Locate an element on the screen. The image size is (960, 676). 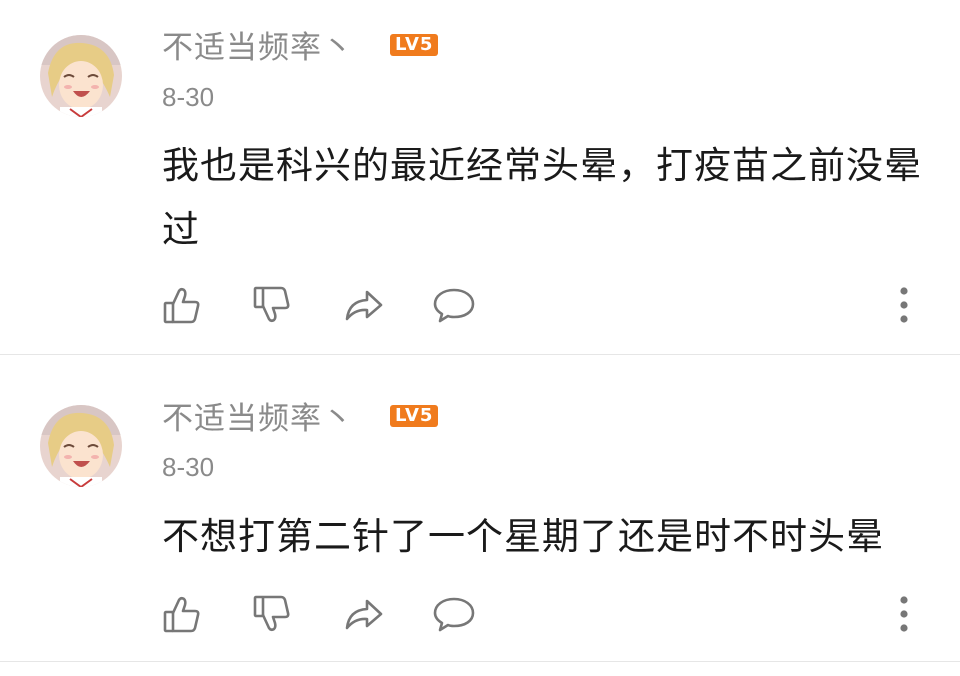
comment-text: 不想打第二针了一个星期了还是时不时头晕 is located at coordinates (523, 536).